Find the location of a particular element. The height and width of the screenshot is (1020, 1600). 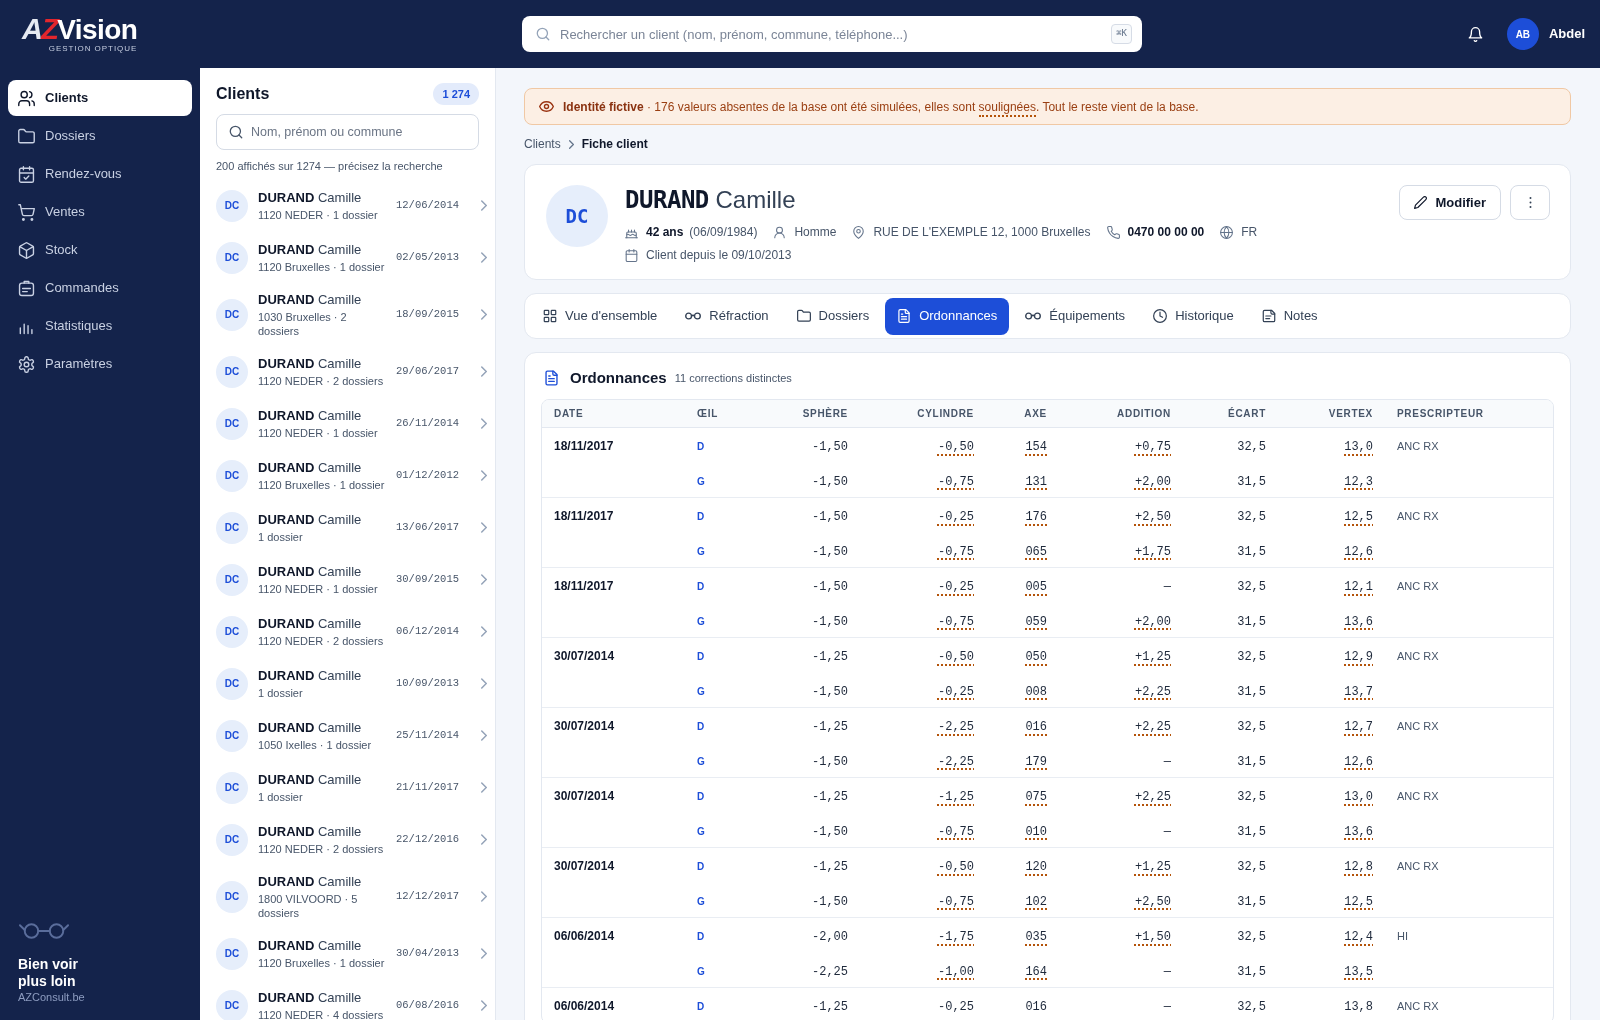

sidebar-item: Dossiers is located at coordinates (100, 136).